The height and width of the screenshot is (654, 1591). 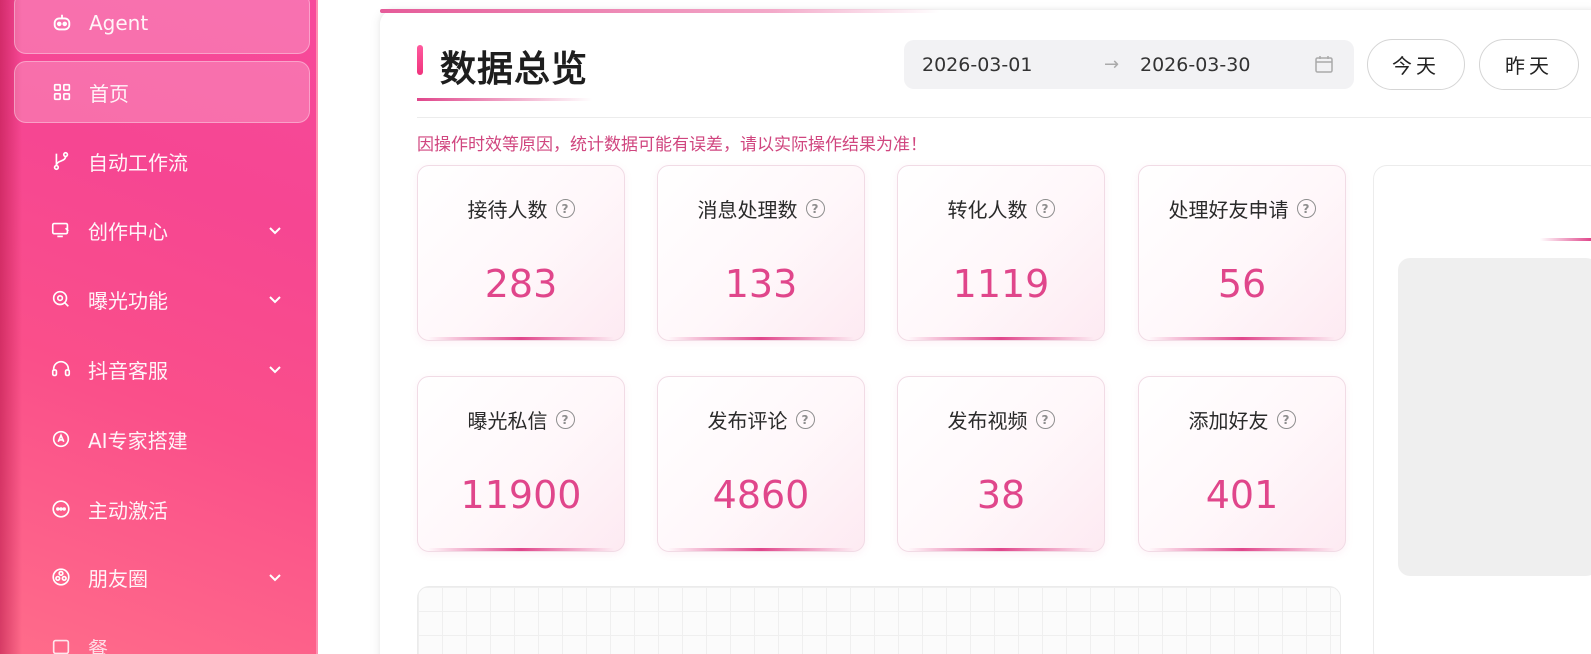 What do you see at coordinates (672, 145) in the screenshot?
I see `data-notice: 因操作时效等原因，统计数据可能有误差，请以实际操作结果为准！` at bounding box center [672, 145].